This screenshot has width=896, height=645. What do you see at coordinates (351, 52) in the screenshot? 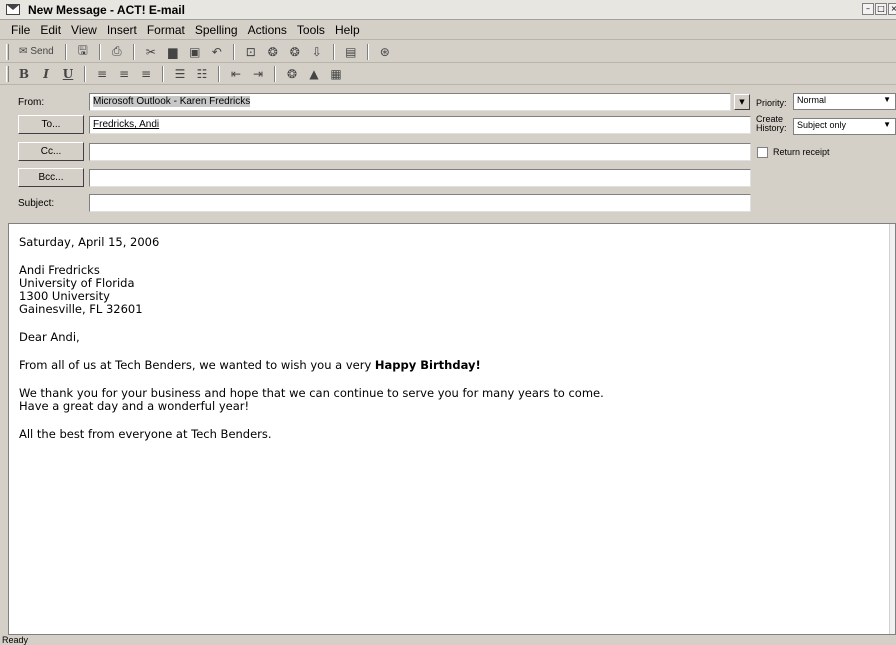
I see `template-icon: ▤` at bounding box center [351, 52].